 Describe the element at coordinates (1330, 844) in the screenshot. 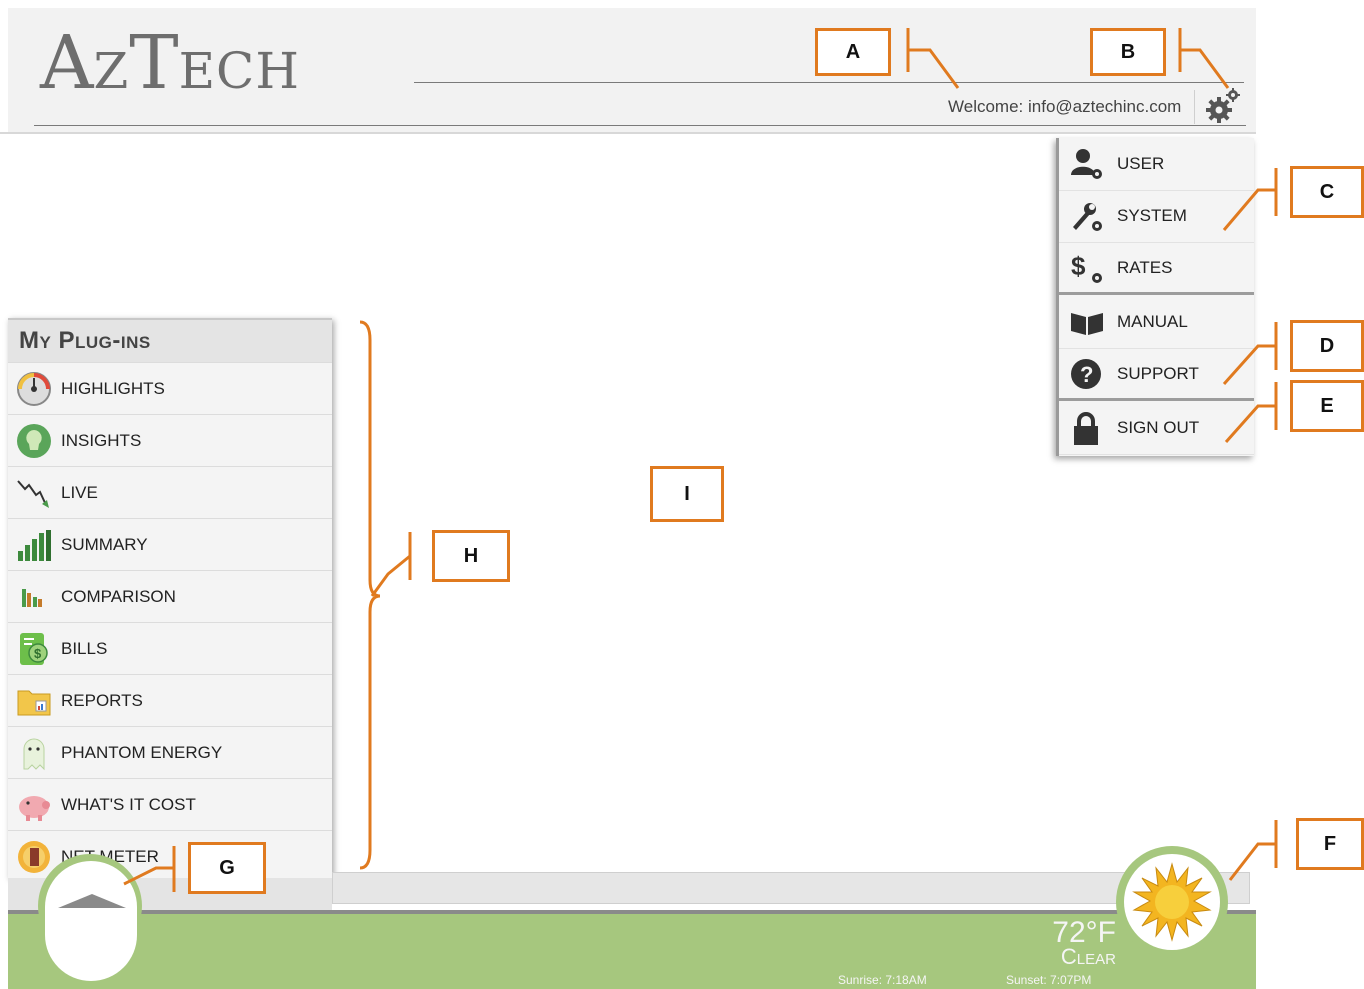

I see `callout-f: F` at that location.